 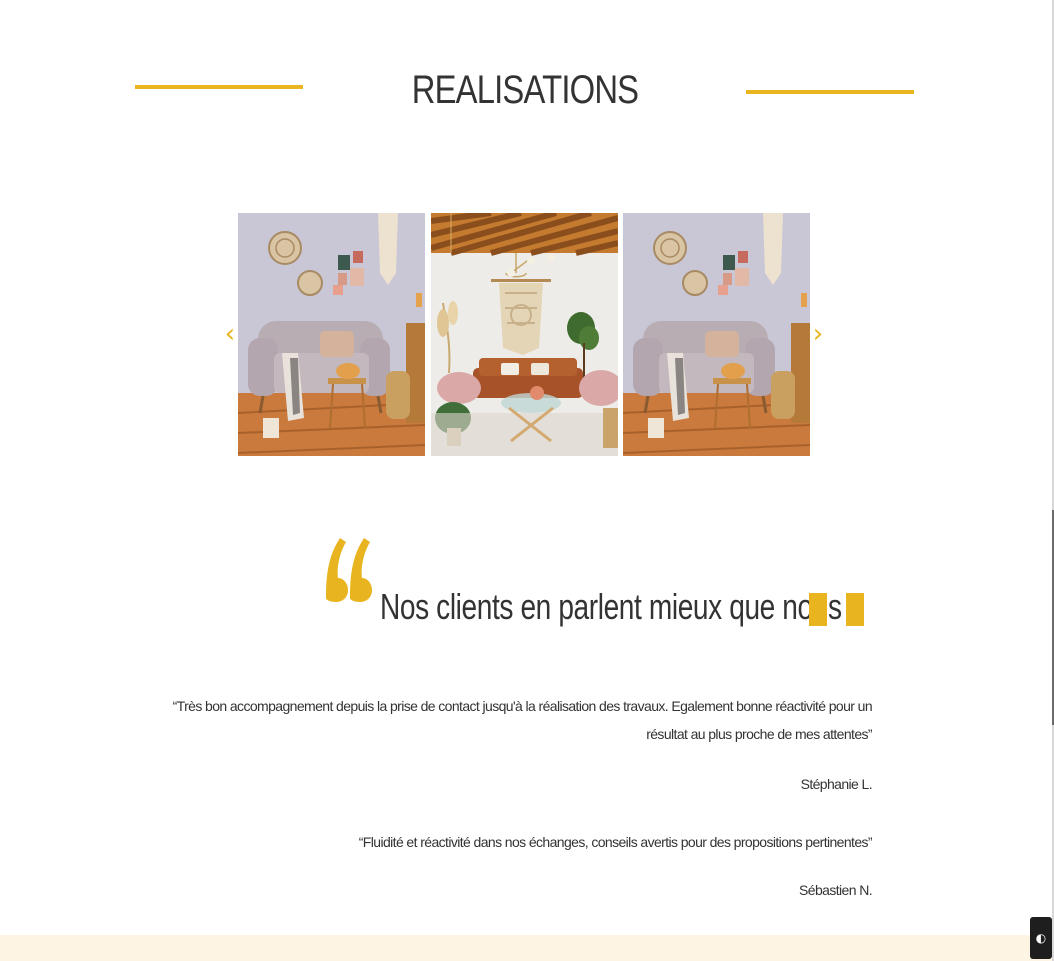 What do you see at coordinates (525, 90) in the screenshot?
I see `section-title: REALISATIONS` at bounding box center [525, 90].